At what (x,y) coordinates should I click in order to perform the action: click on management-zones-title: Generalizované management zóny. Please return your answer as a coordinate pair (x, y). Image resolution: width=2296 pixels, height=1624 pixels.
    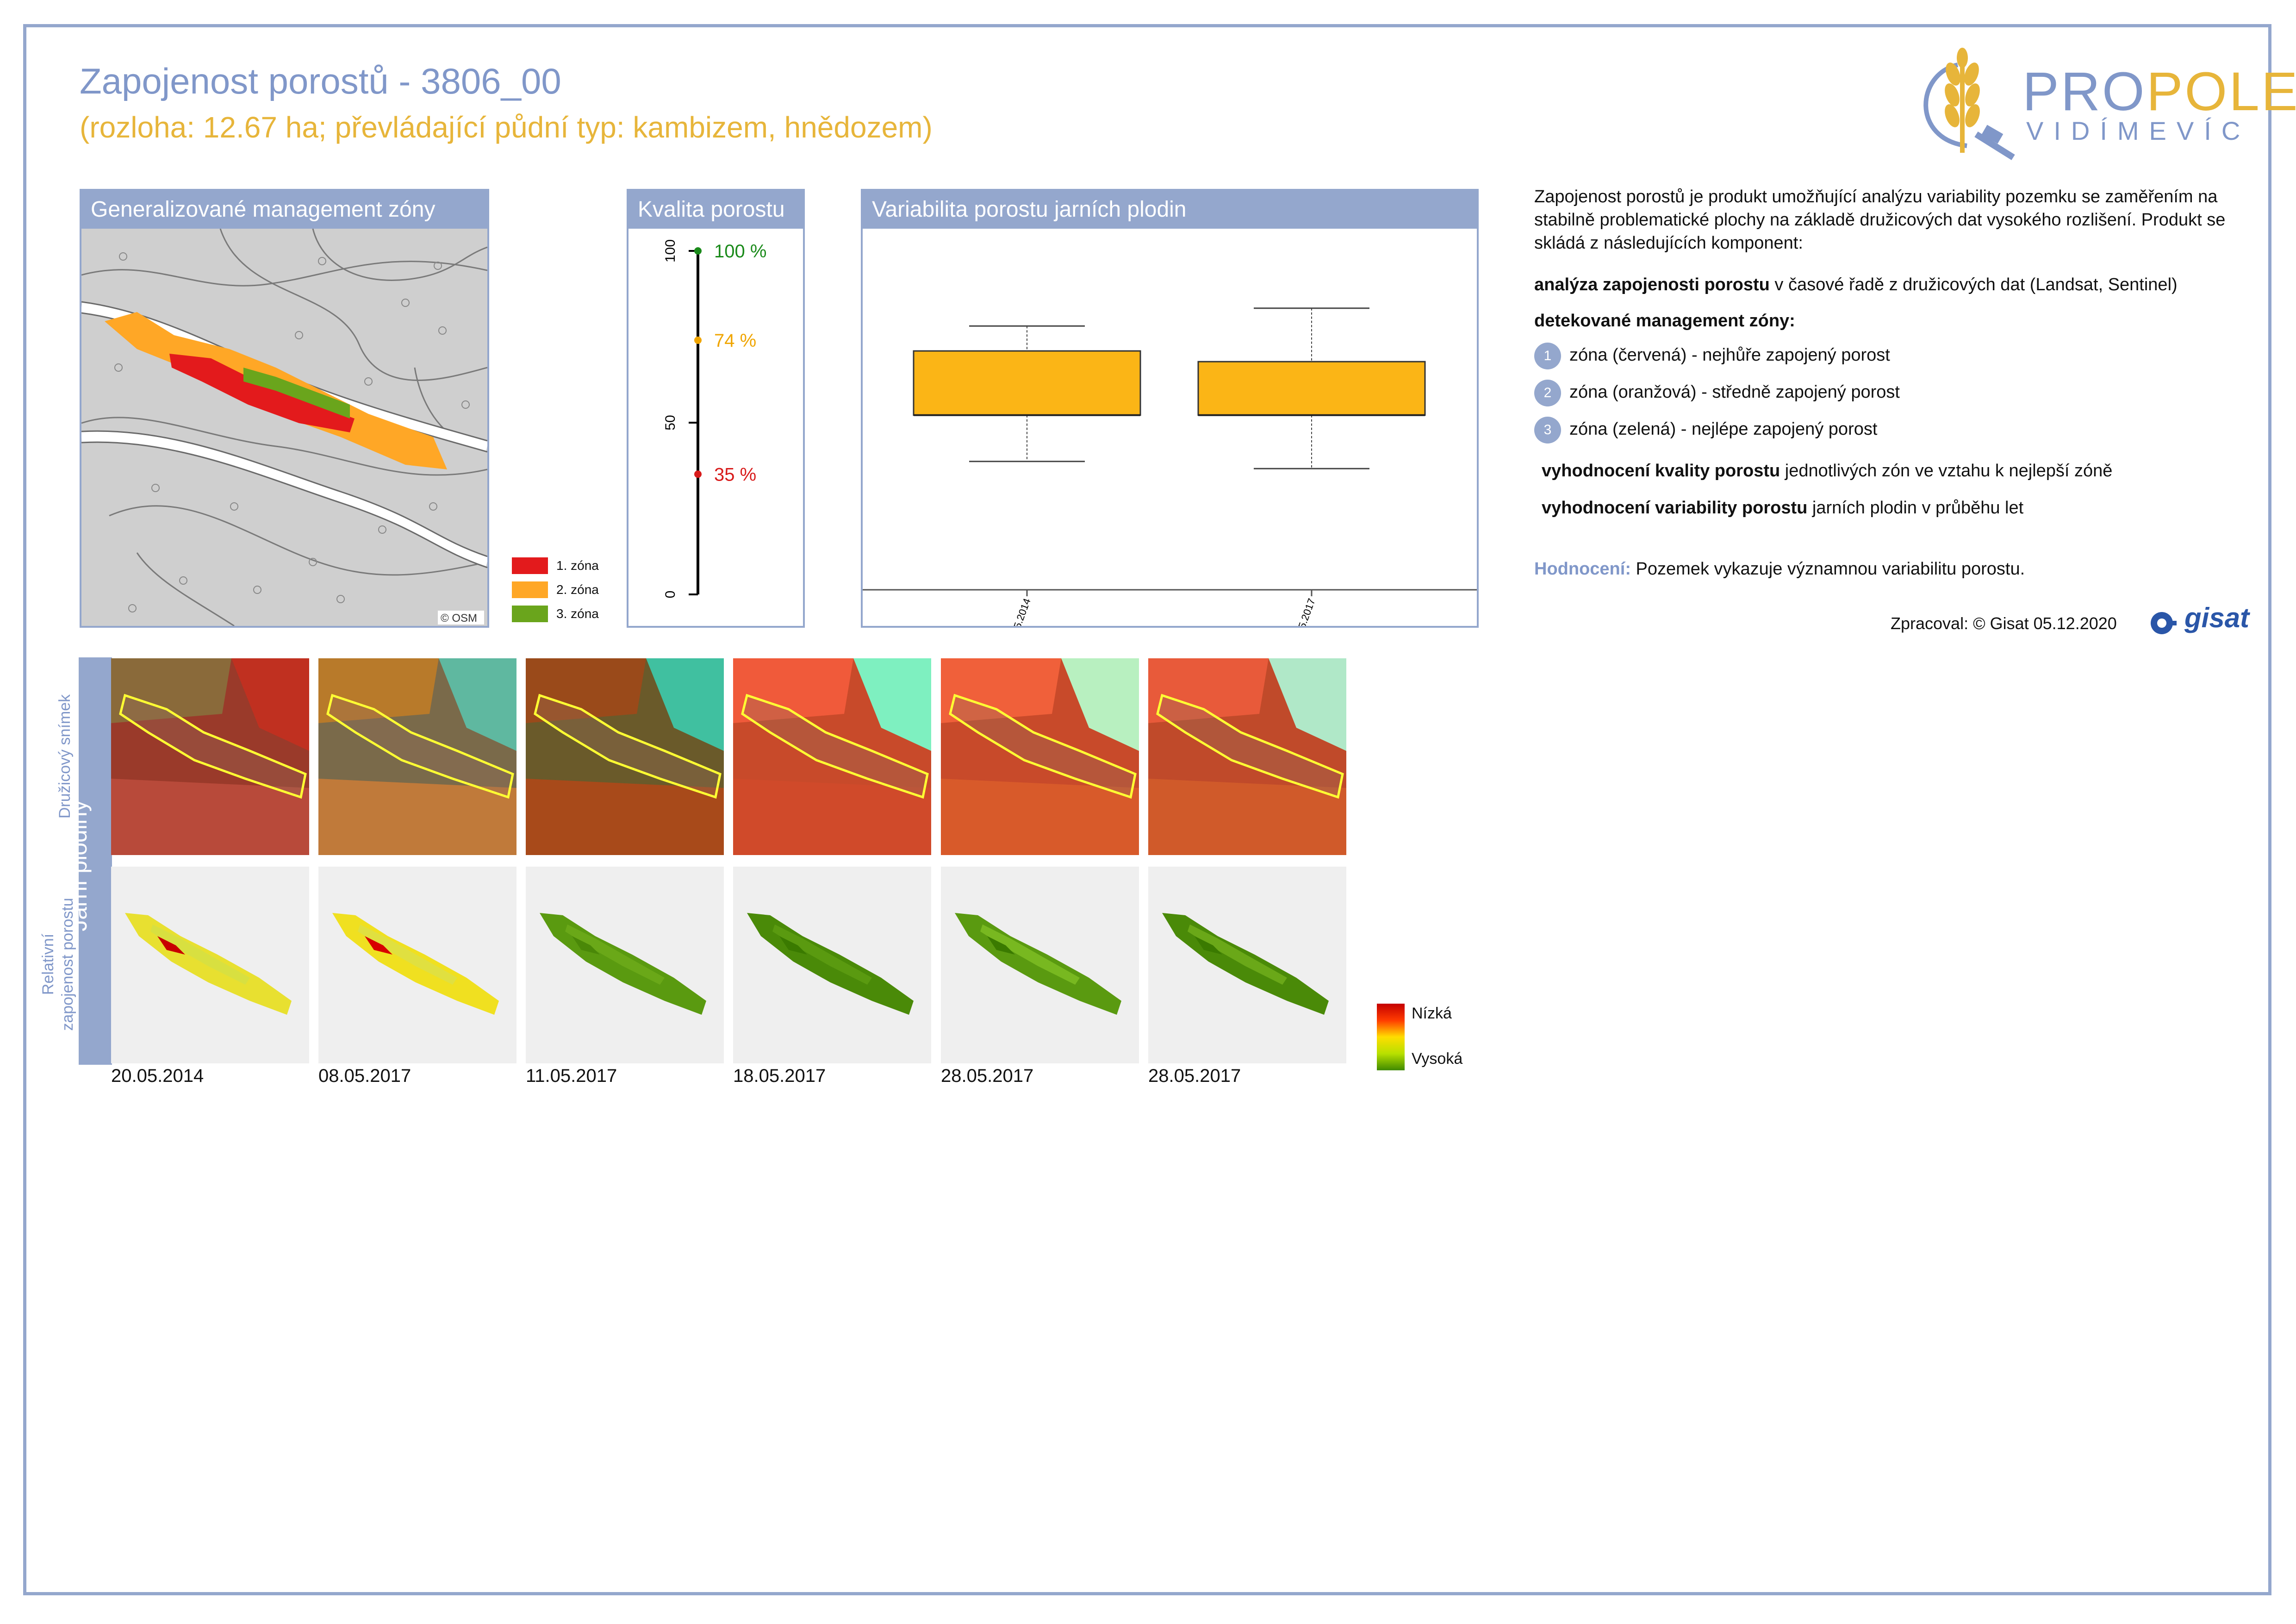
    Looking at the image, I should click on (284, 210).